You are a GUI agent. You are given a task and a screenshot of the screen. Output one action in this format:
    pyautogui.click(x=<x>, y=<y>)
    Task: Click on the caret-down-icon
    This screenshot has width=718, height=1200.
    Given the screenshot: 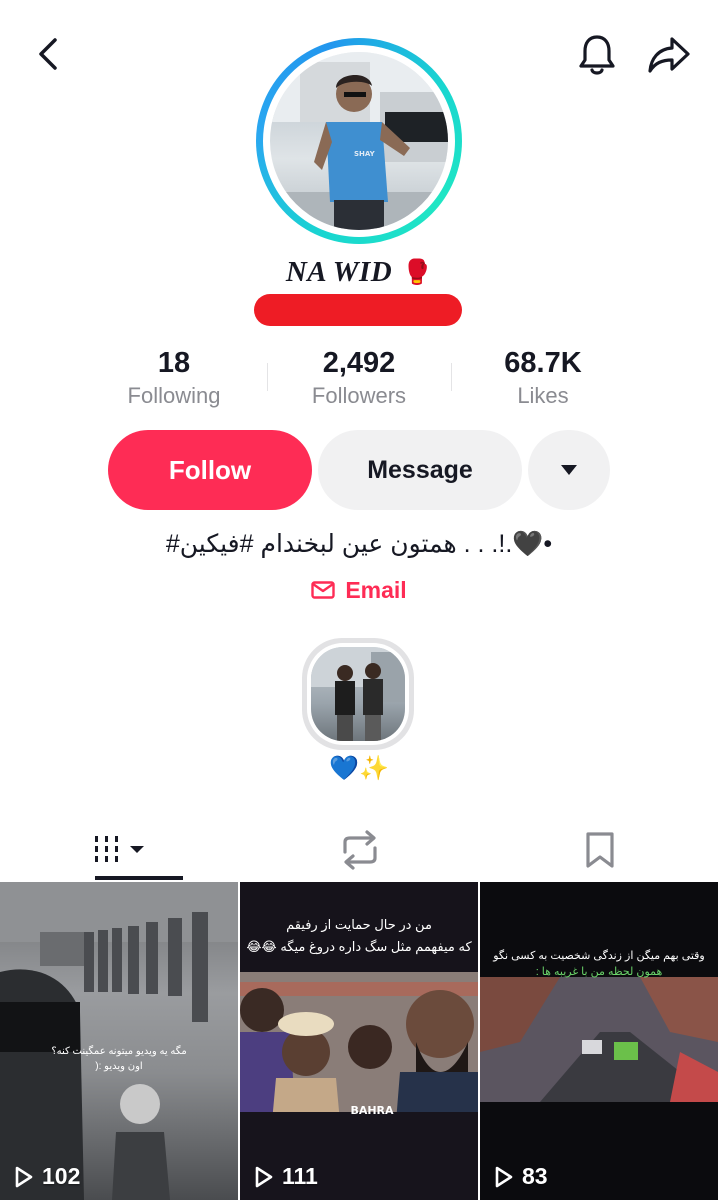 What is the action you would take?
    pyautogui.click(x=569, y=470)
    